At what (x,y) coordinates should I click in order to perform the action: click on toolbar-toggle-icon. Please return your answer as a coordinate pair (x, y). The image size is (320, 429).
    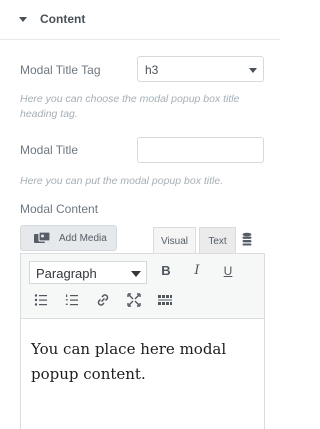
    Looking at the image, I should click on (165, 300).